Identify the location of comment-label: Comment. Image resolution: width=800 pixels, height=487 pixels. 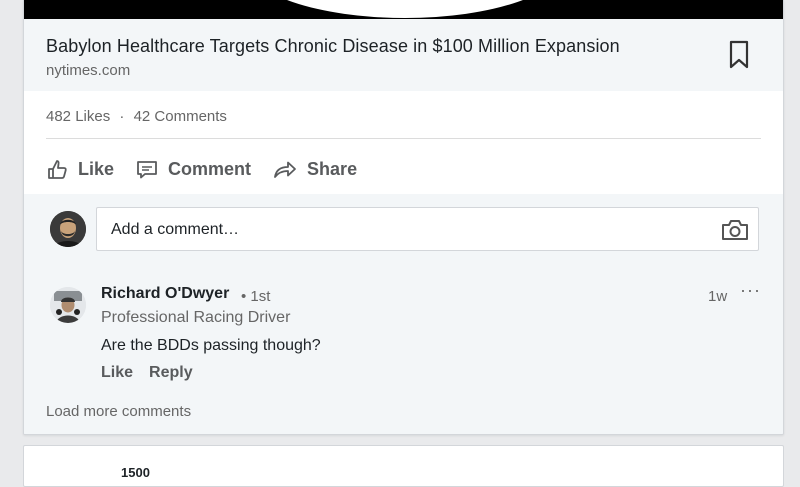
(210, 168).